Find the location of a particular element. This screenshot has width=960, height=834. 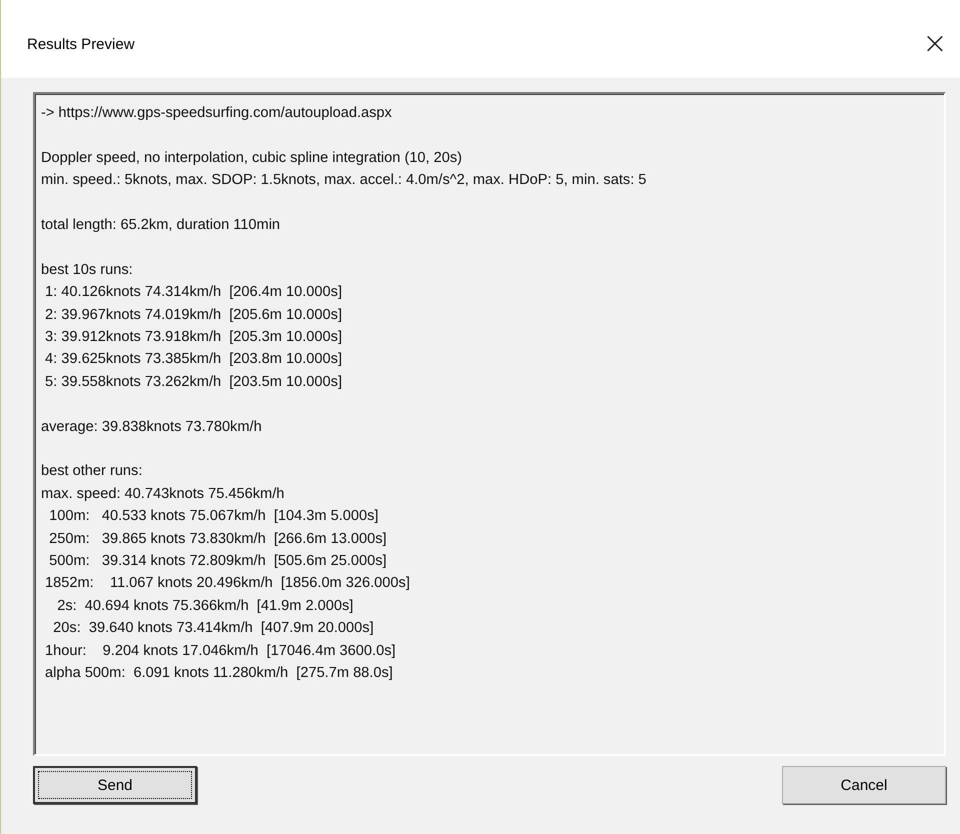

result-line: total length: 65.2km, duration 110min is located at coordinates (161, 225).